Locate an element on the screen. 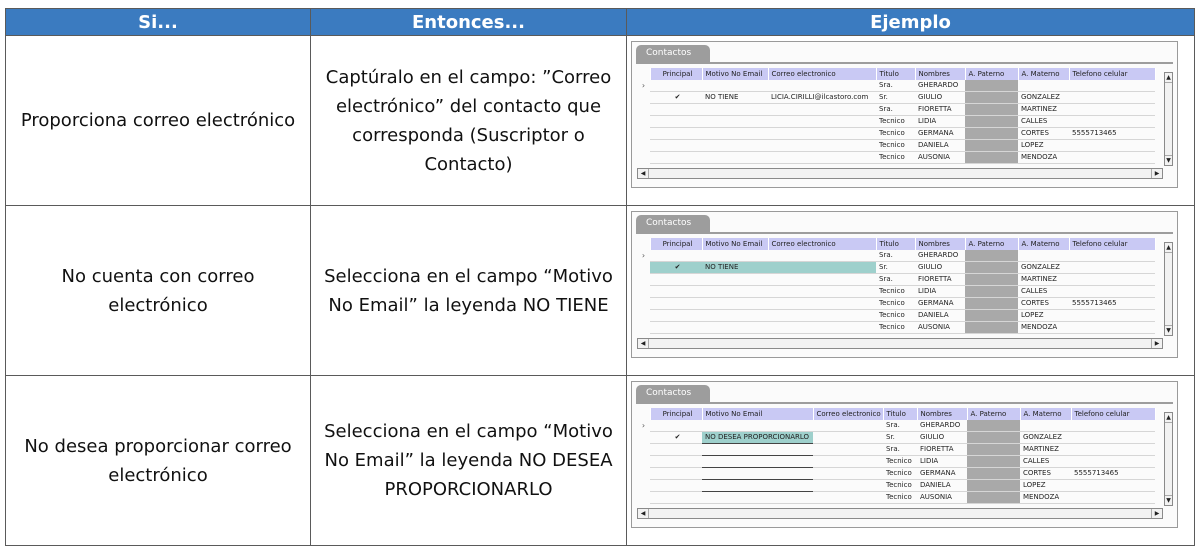 Image resolution: width=1199 pixels, height=546 pixels. grid-row: Tecnico LIDIA CALLES is located at coordinates (896, 461).